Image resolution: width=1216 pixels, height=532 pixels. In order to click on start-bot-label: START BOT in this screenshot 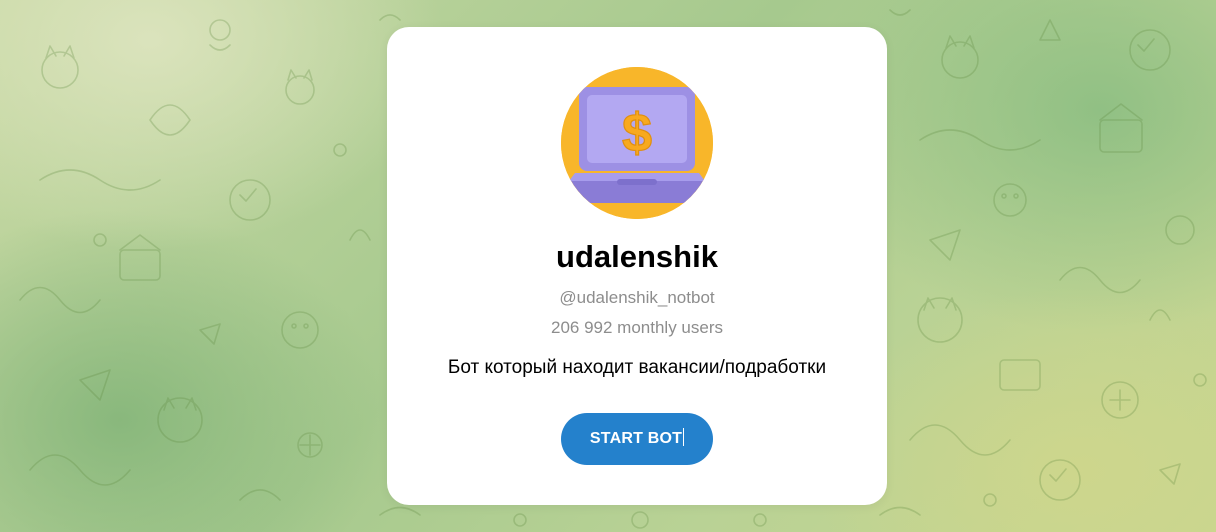, I will do `click(636, 438)`.